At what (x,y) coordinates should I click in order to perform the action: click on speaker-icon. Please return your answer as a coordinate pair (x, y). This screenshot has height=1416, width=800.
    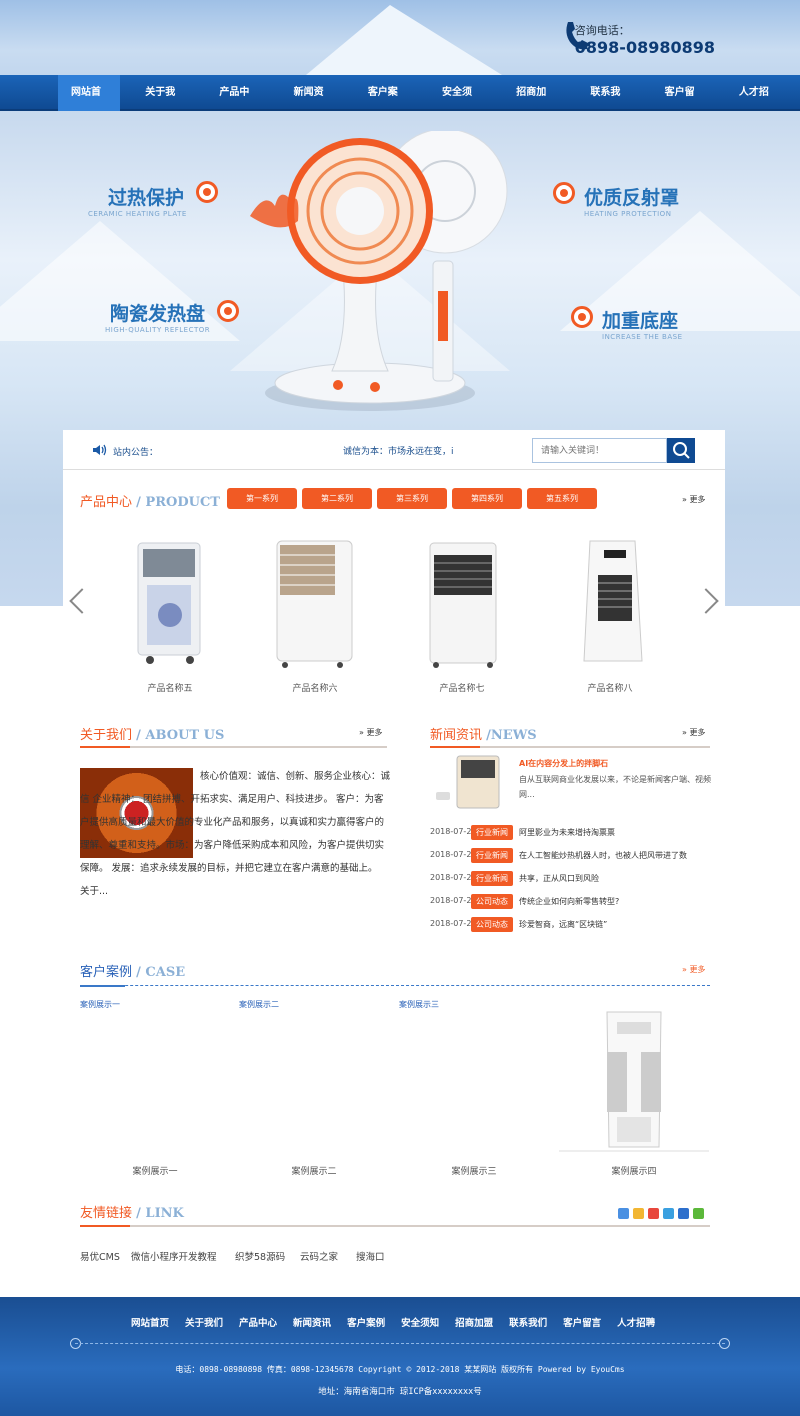
    Looking at the image, I should click on (100, 450).